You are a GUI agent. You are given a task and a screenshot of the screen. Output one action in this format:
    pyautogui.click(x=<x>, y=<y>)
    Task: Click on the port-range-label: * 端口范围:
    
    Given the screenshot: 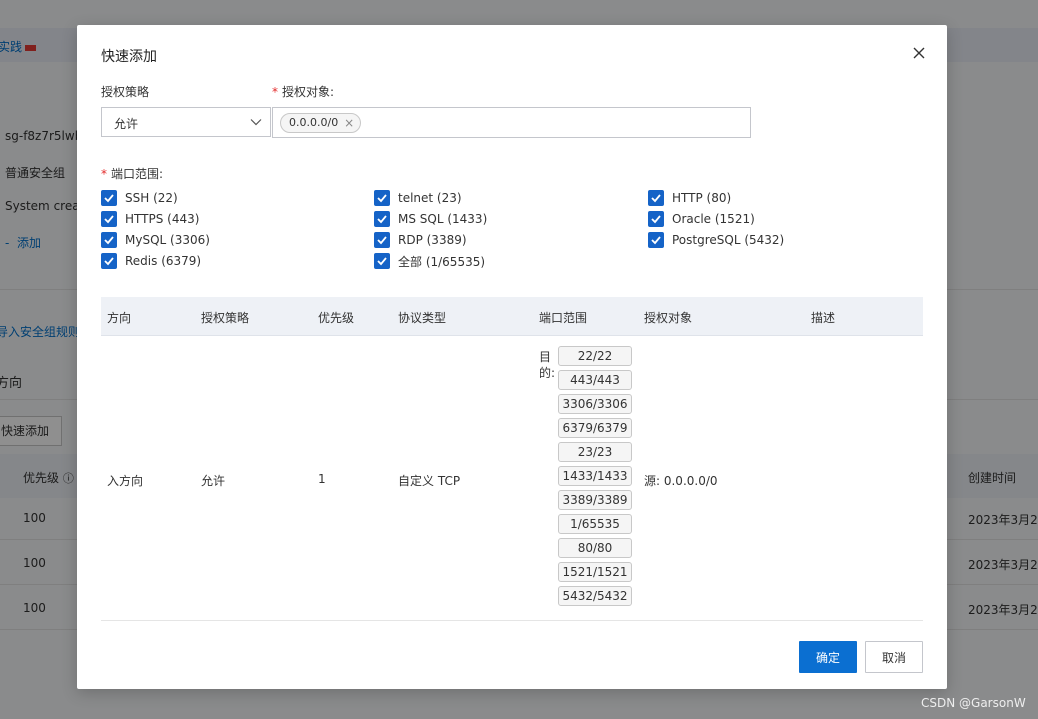 What is the action you would take?
    pyautogui.click(x=132, y=174)
    